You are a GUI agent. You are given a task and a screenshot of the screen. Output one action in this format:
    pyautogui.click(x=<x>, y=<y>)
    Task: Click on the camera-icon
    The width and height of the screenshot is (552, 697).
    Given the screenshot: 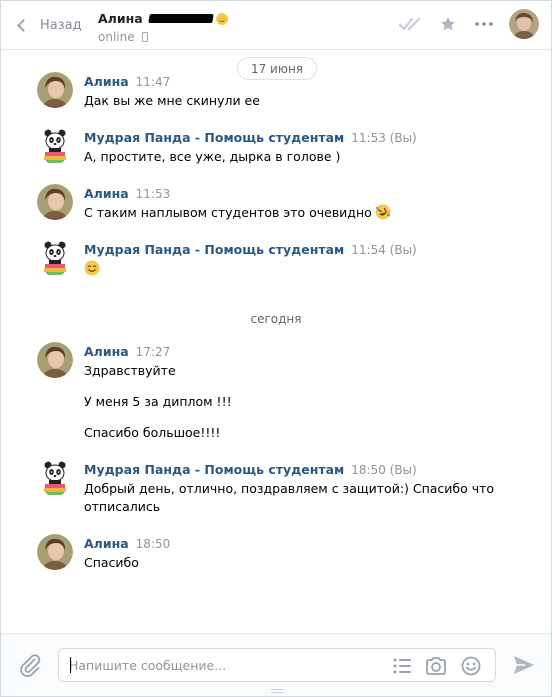 What is the action you would take?
    pyautogui.click(x=436, y=666)
    